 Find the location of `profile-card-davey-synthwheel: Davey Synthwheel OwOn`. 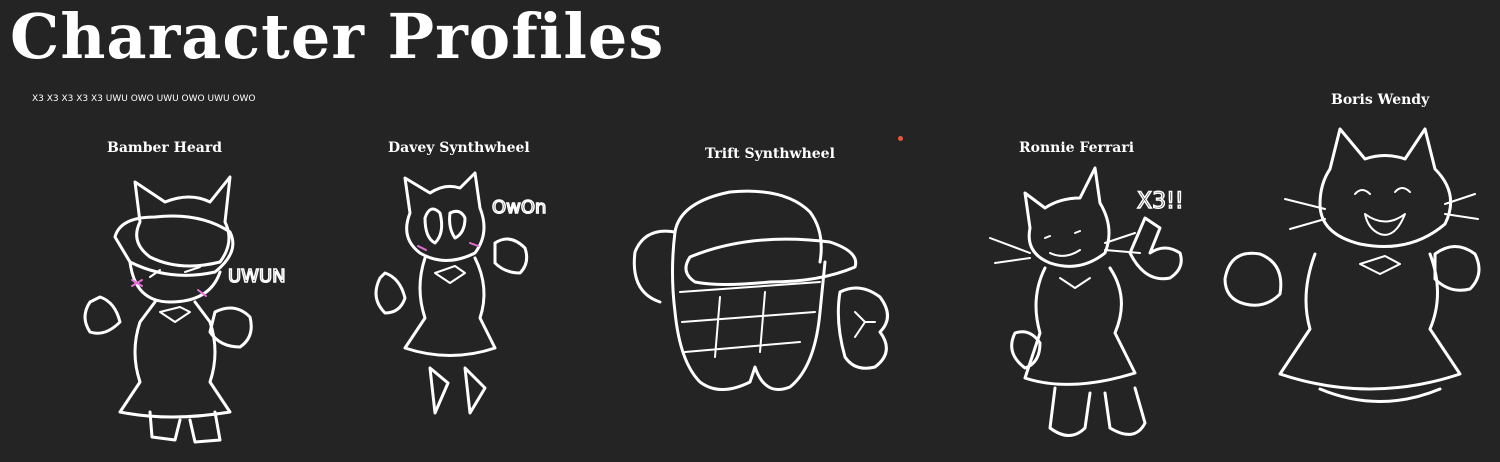

profile-card-davey-synthwheel: Davey Synthwheel OwOn is located at coordinates (465, 295).